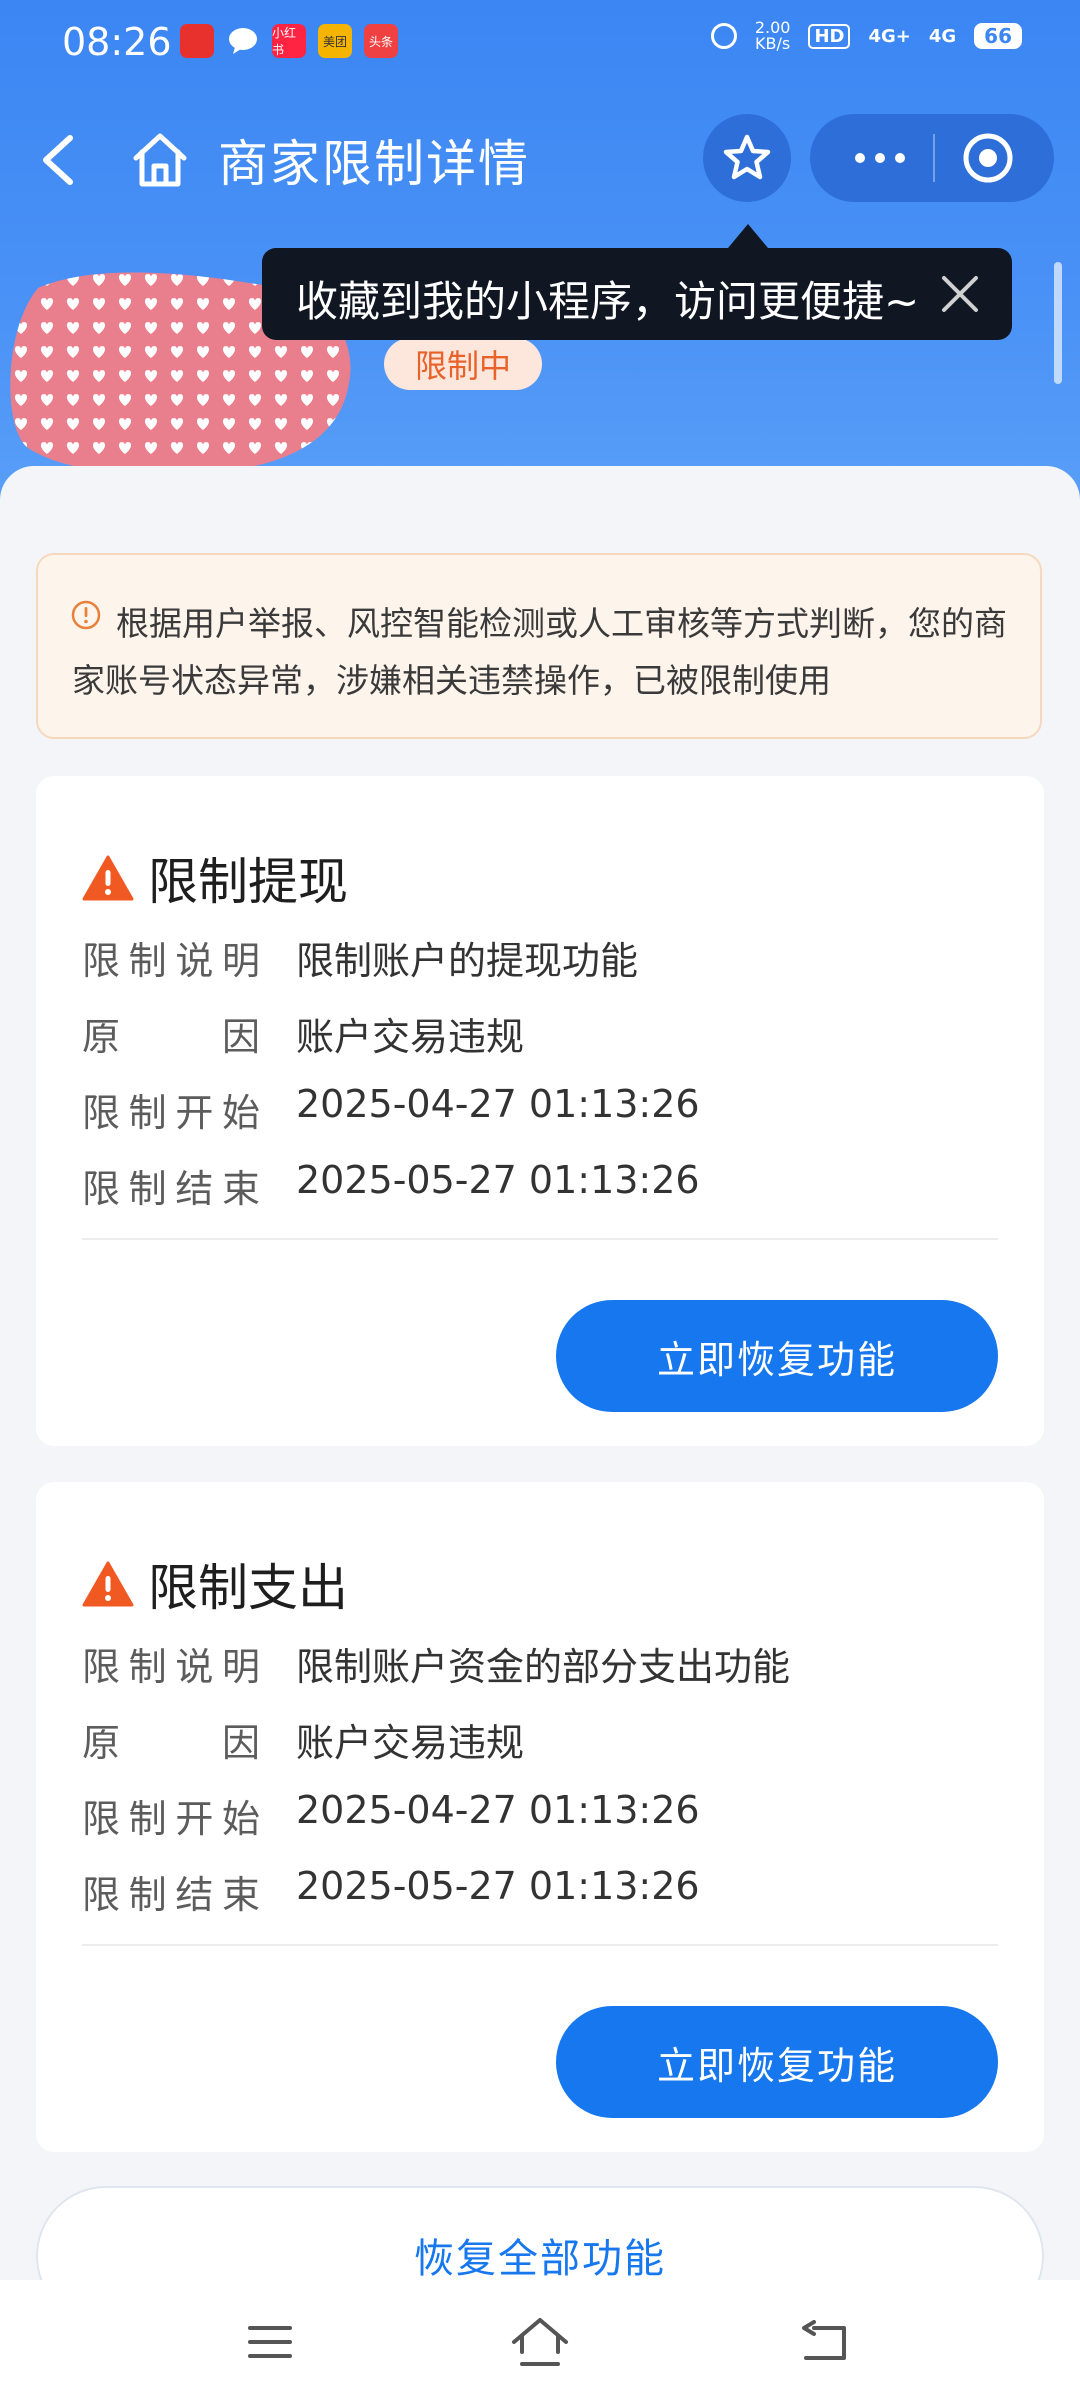  I want to click on favorite-button, so click(747, 158).